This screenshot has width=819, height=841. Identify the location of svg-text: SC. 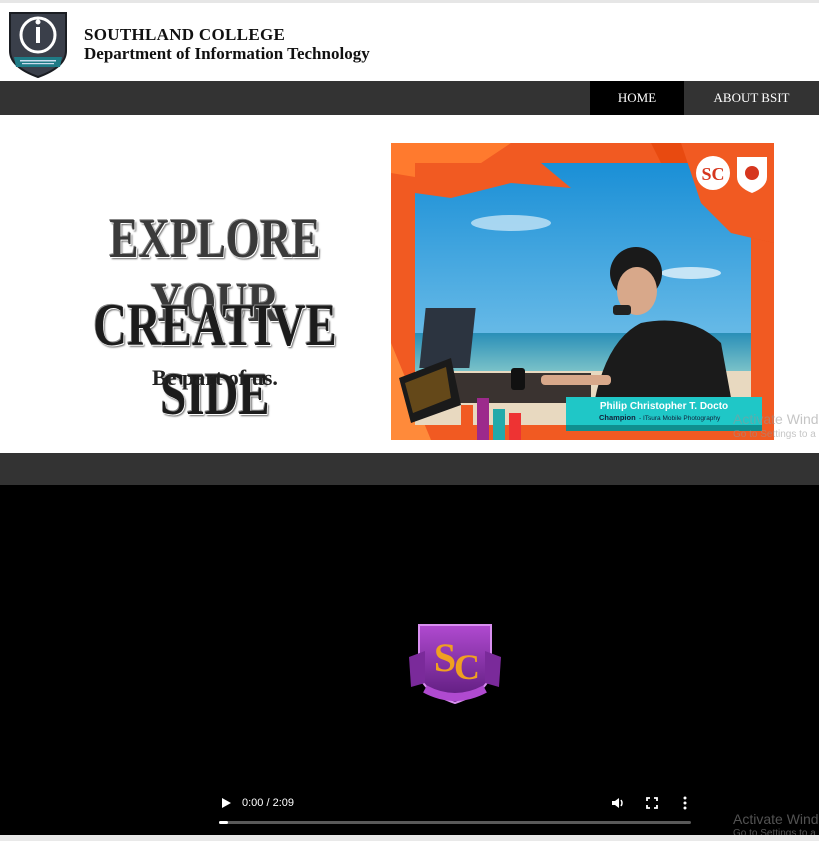
(712, 174).